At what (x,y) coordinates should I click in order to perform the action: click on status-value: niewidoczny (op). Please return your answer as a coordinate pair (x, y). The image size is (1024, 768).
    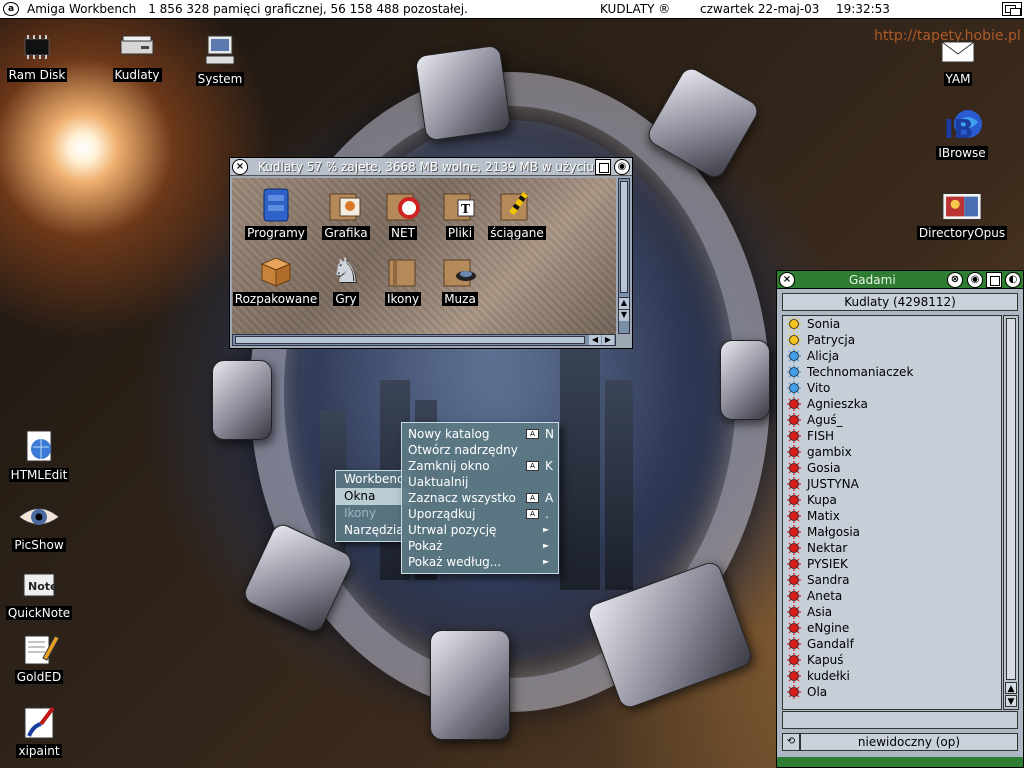
    Looking at the image, I should click on (909, 742).